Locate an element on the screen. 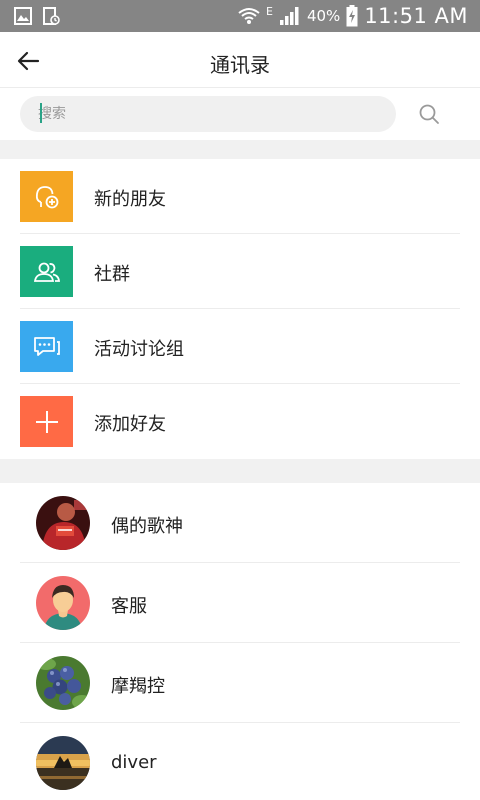 The width and height of the screenshot is (480, 800). chat-group-icon is located at coordinates (46, 346).